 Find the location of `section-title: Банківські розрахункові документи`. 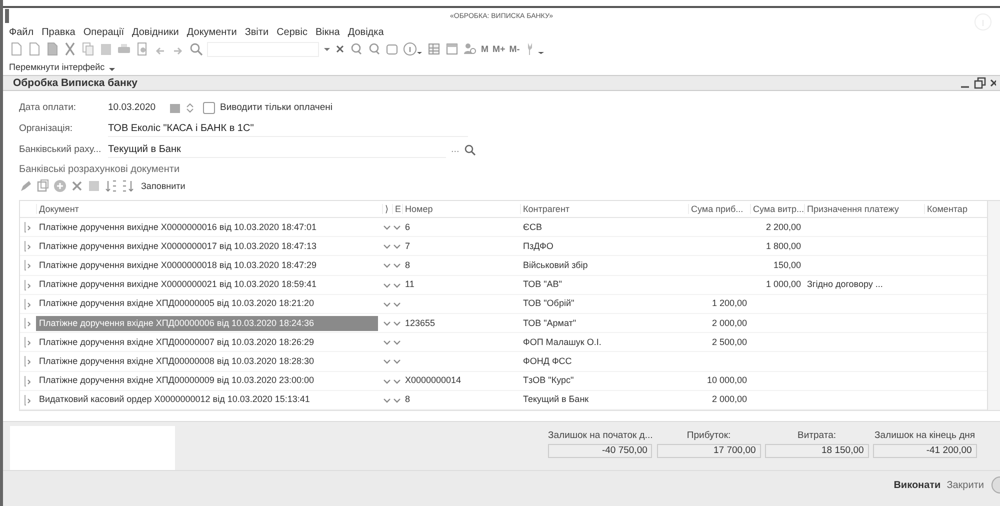

section-title: Банківські розрахункові документи is located at coordinates (100, 170).